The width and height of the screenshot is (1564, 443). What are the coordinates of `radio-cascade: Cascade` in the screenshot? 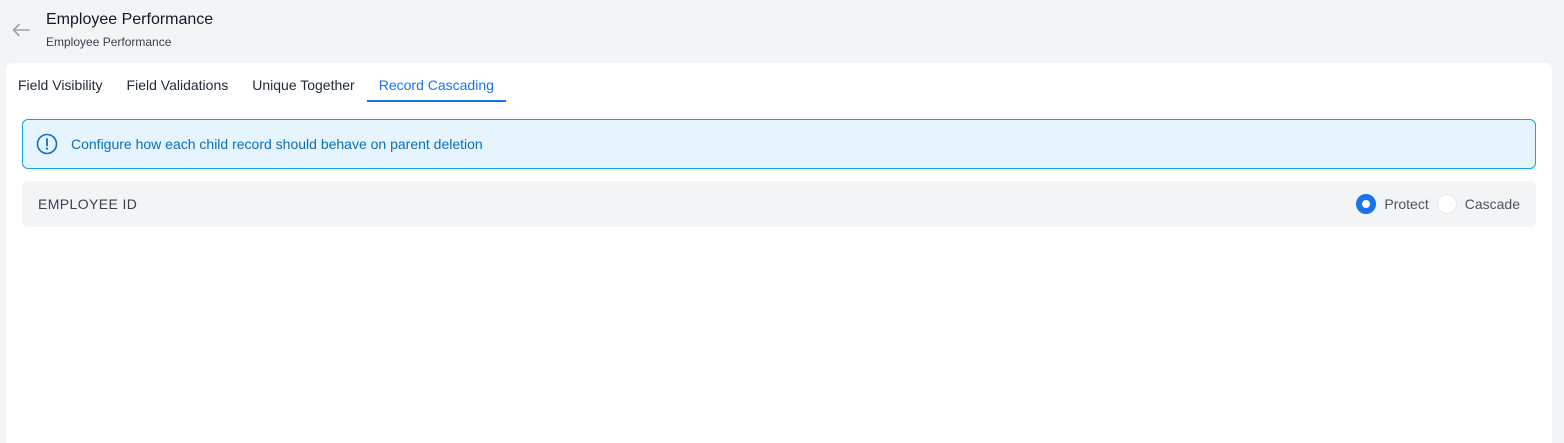 It's located at (1478, 204).